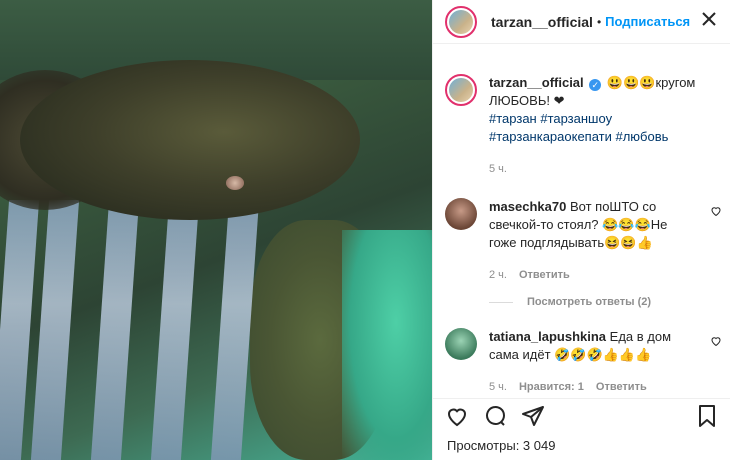 This screenshot has height=460, width=730. What do you see at coordinates (498, 387) in the screenshot?
I see `comment-time: 5 ч.` at bounding box center [498, 387].